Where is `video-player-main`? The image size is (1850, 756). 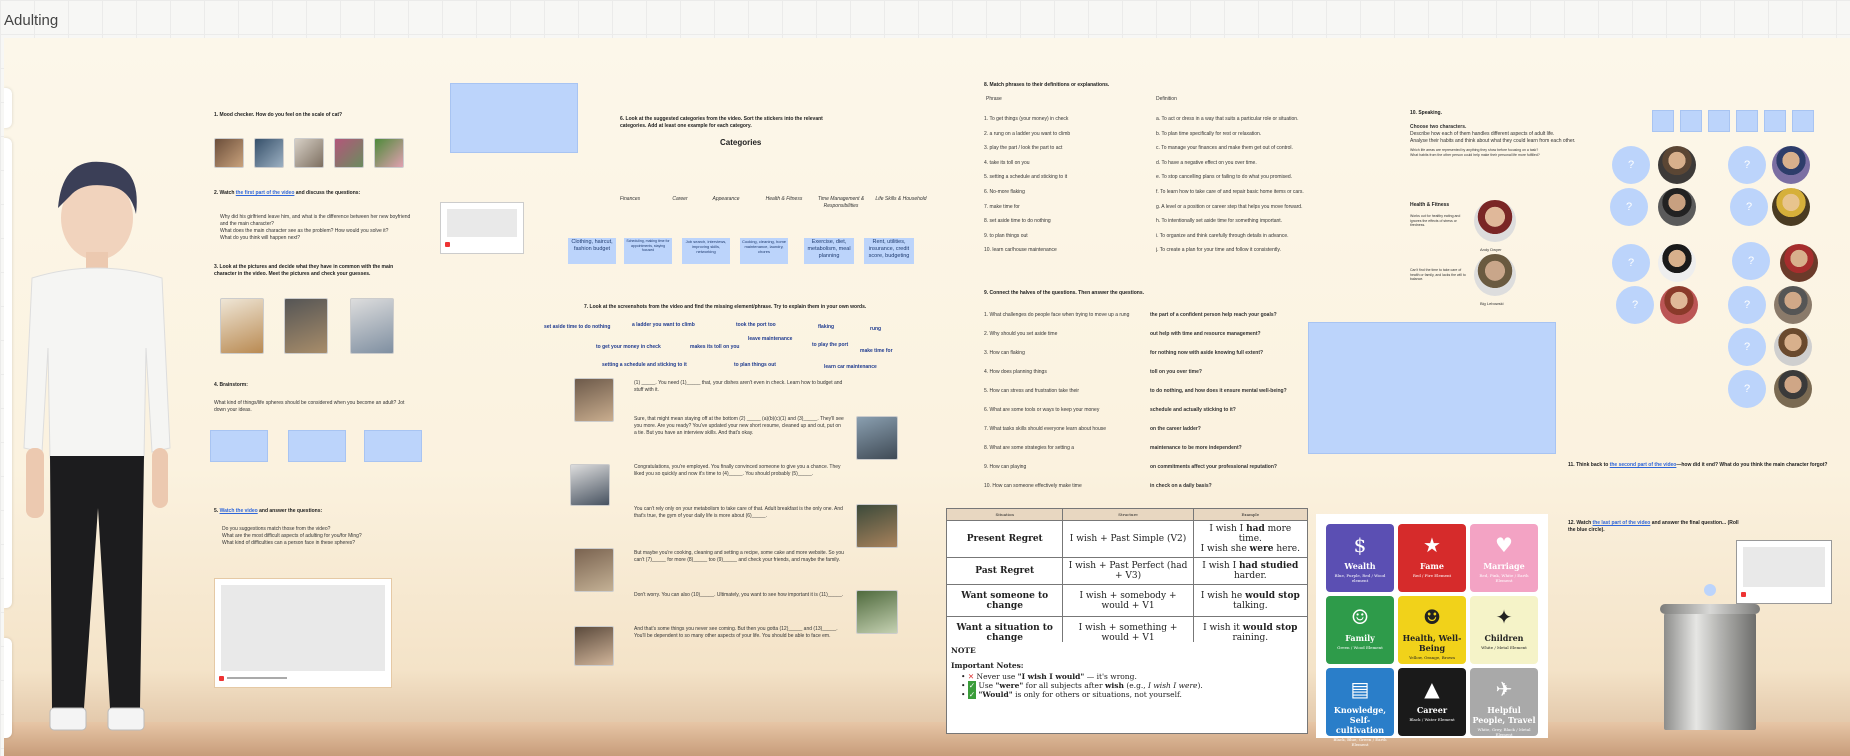
video-player-main is located at coordinates (303, 633).